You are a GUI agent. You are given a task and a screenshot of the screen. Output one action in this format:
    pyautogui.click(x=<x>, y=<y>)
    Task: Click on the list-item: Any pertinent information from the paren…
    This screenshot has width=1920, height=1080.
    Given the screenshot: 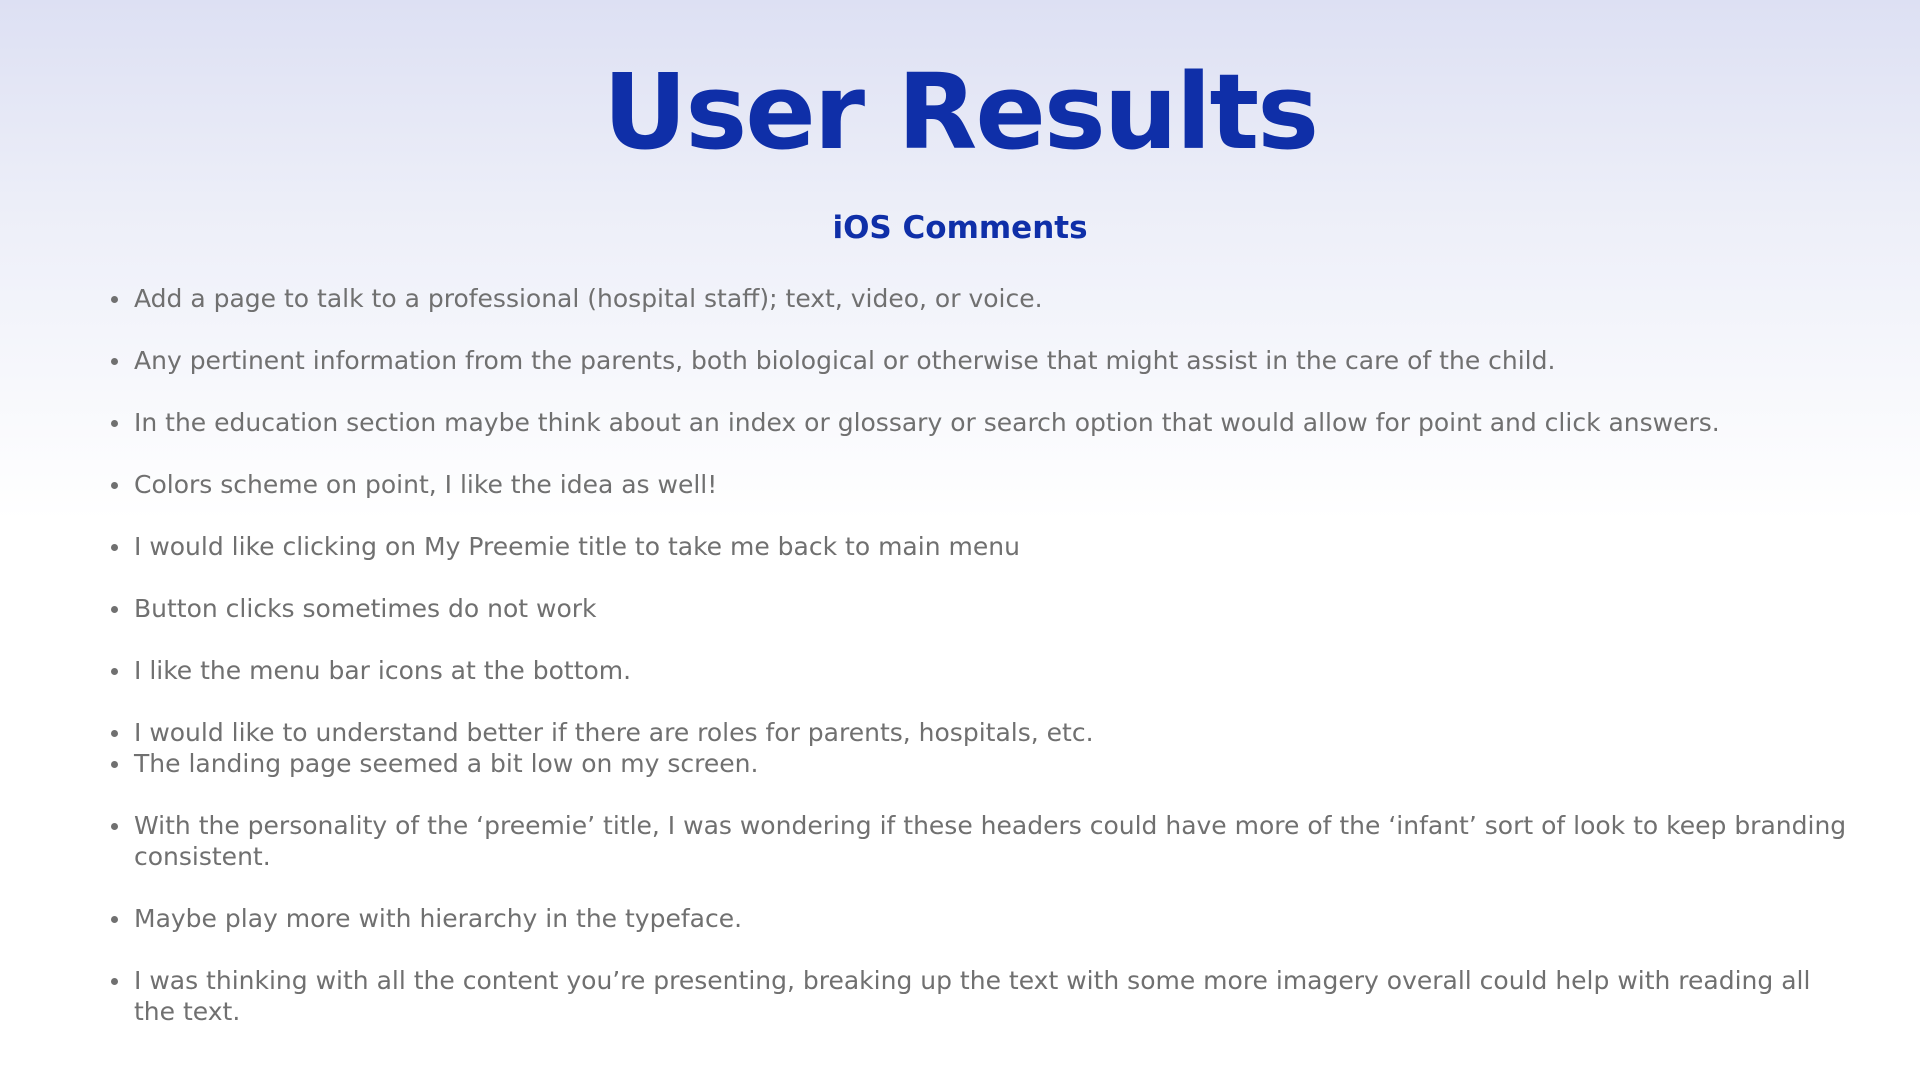 What is the action you would take?
    pyautogui.click(x=982, y=360)
    